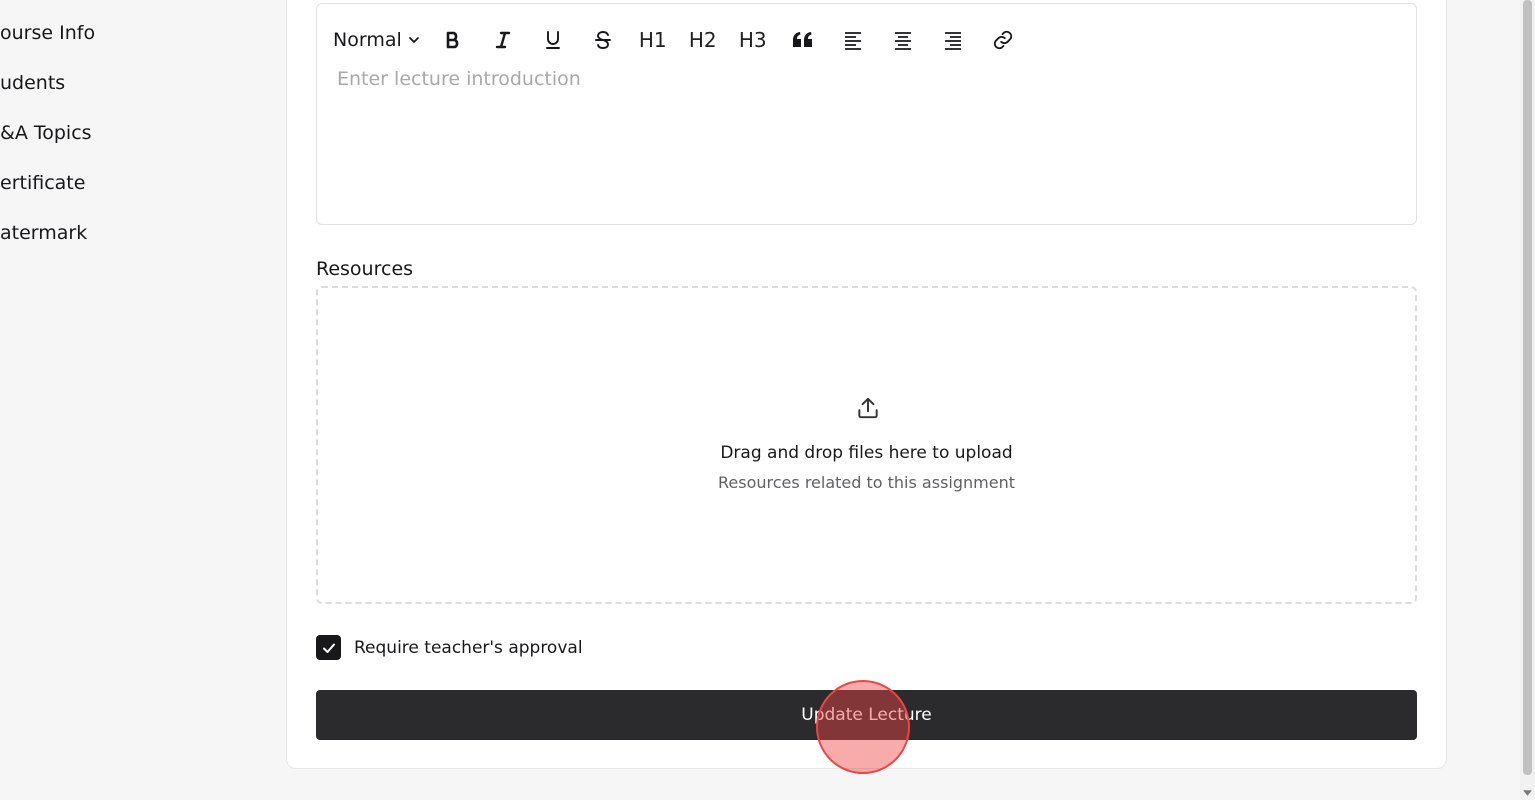 Image resolution: width=1535 pixels, height=800 pixels. Describe the element at coordinates (866, 715) in the screenshot. I see `update-lecture-button: Update Lecture` at that location.